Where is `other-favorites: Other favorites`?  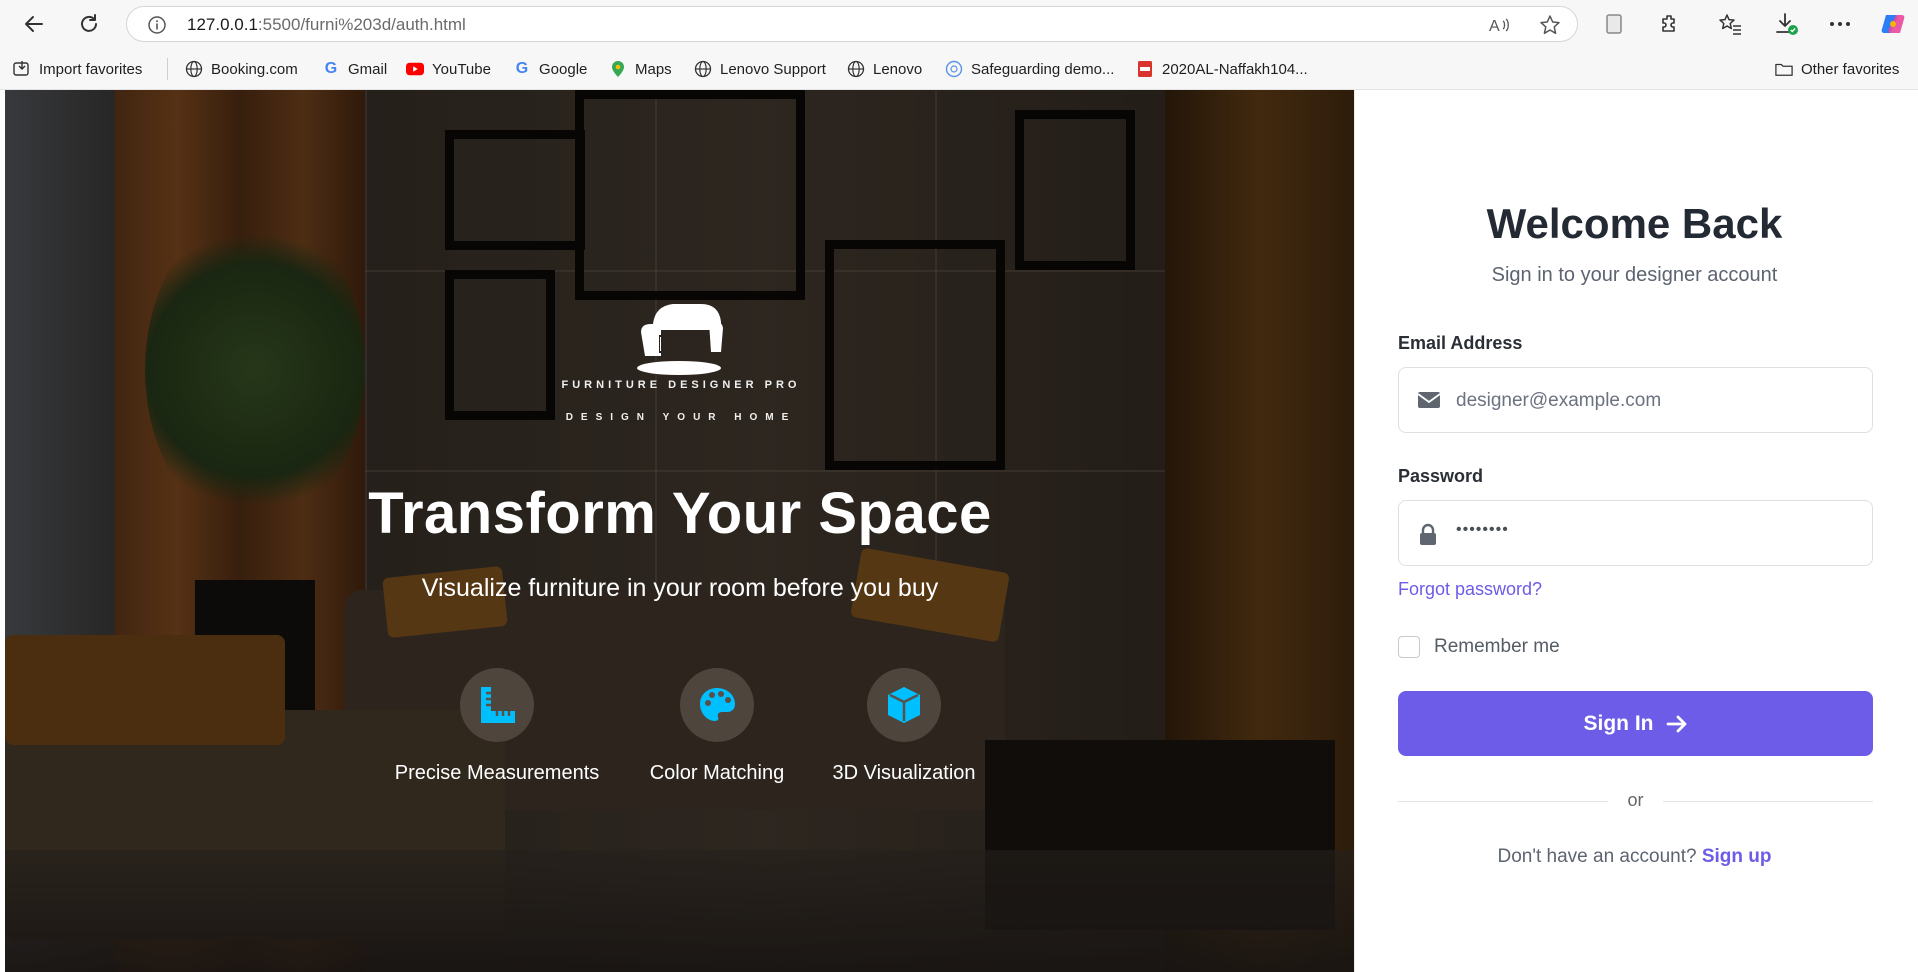
other-favorites: Other favorites is located at coordinates (1837, 69).